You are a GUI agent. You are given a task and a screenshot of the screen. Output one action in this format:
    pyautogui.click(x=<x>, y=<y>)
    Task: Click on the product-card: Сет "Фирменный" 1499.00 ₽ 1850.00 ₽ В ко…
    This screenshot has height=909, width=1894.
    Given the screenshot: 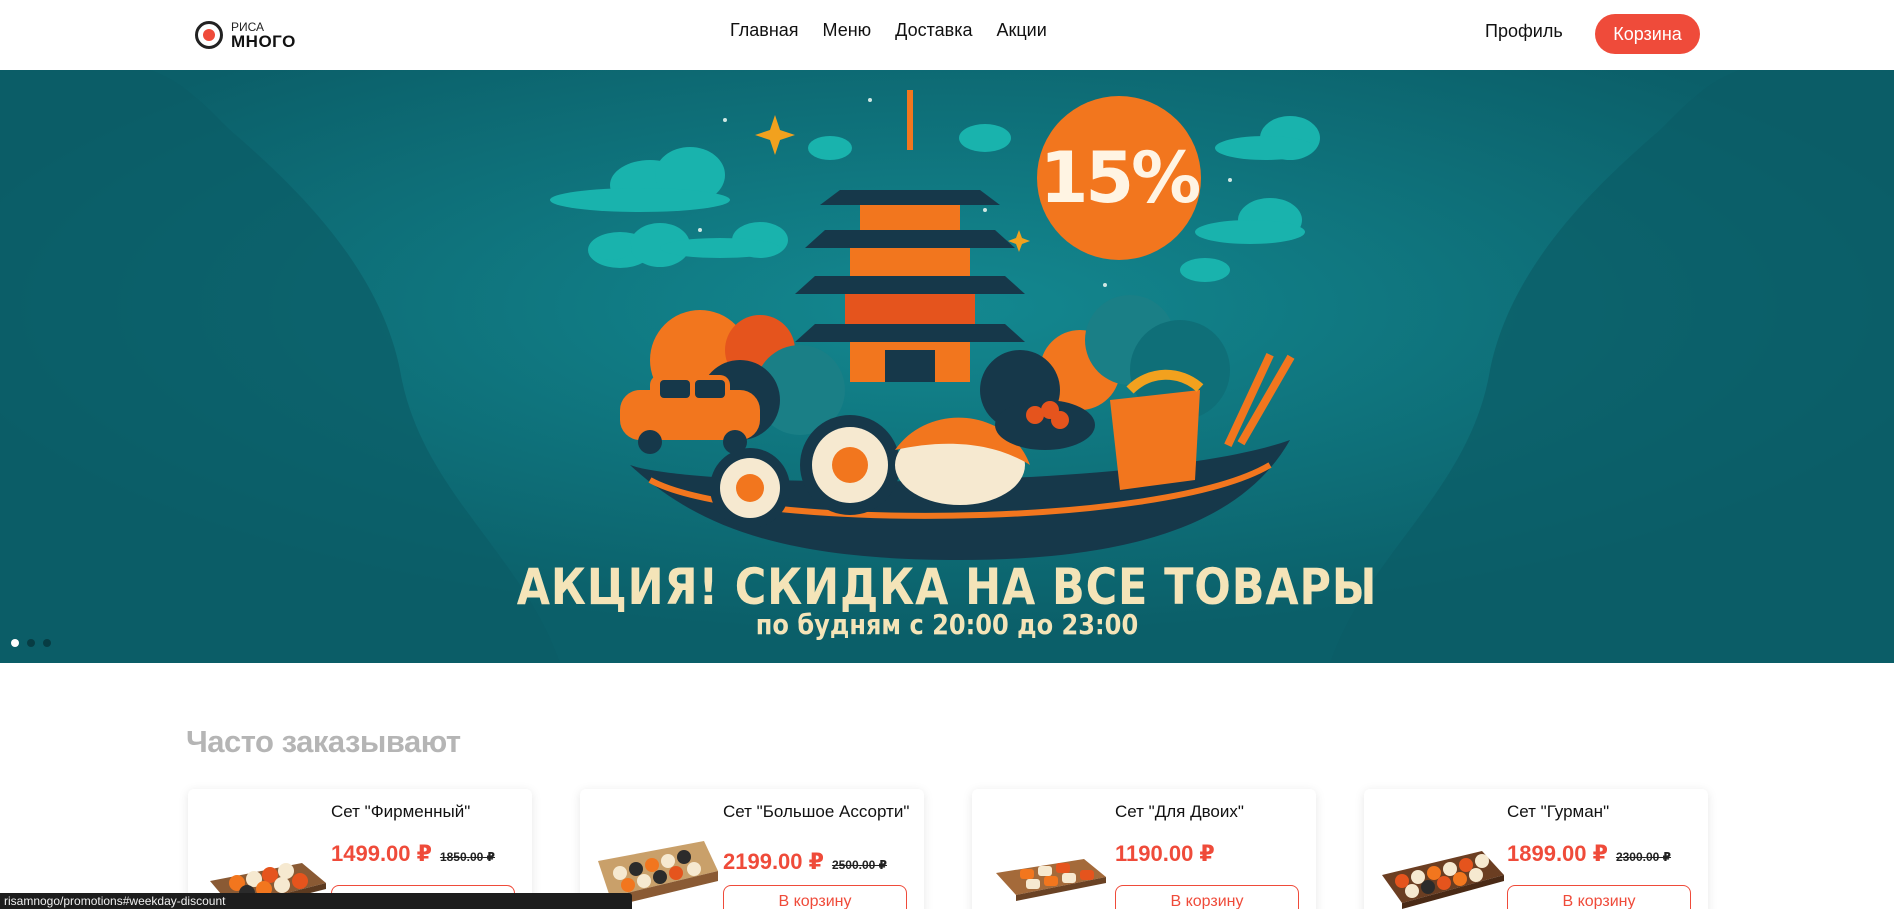 What is the action you would take?
    pyautogui.click(x=360, y=849)
    